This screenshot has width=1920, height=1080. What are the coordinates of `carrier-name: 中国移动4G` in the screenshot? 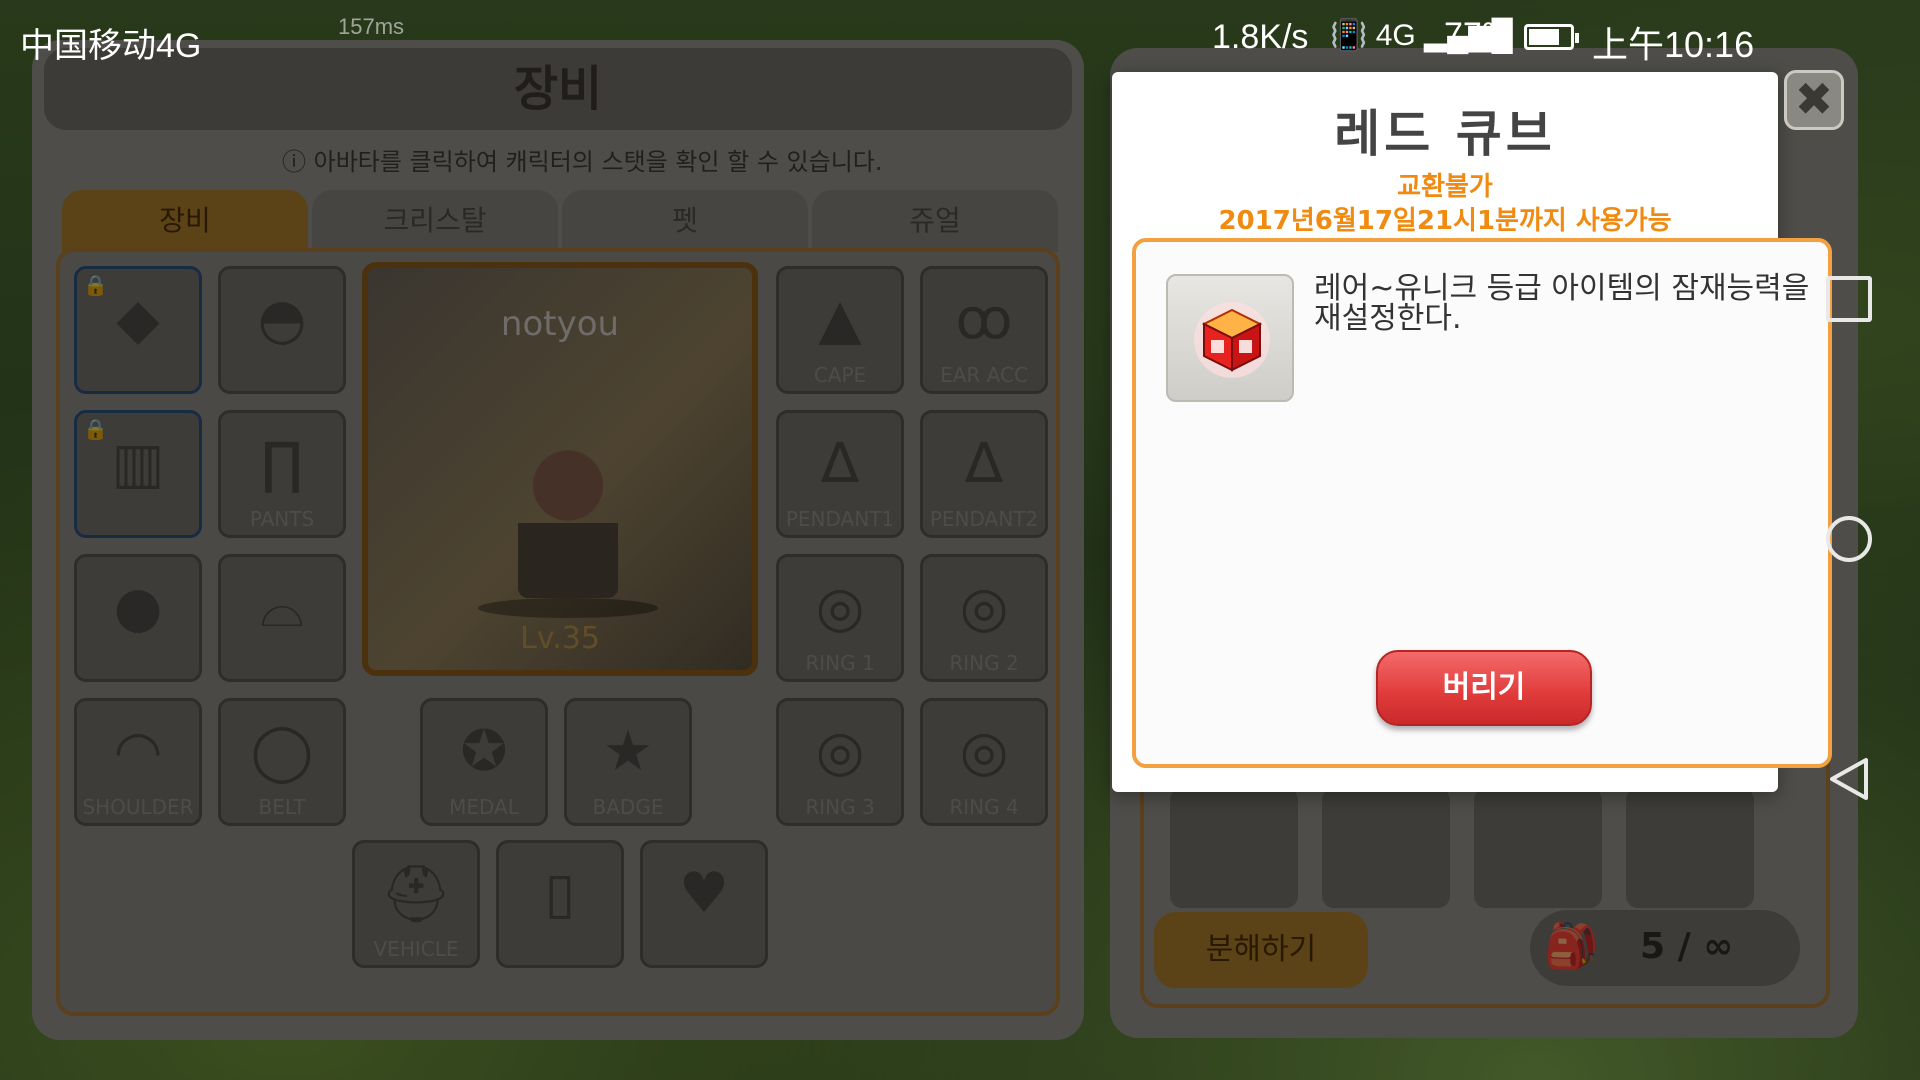 It's located at (111, 46).